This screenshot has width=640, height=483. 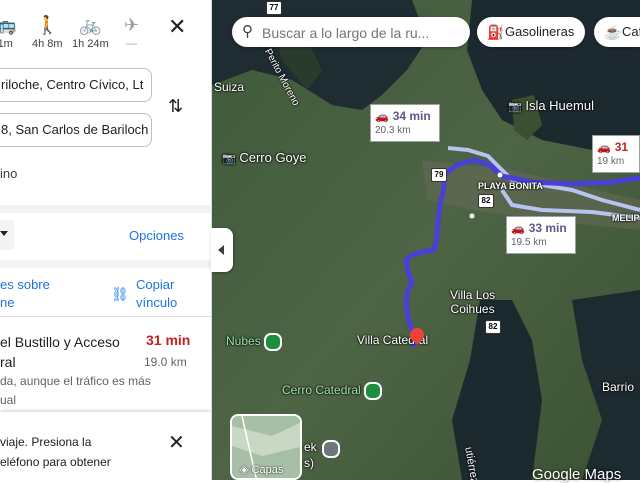 What do you see at coordinates (472, 302) in the screenshot?
I see `place-villa-los-coihues: Villa Los Coihues` at bounding box center [472, 302].